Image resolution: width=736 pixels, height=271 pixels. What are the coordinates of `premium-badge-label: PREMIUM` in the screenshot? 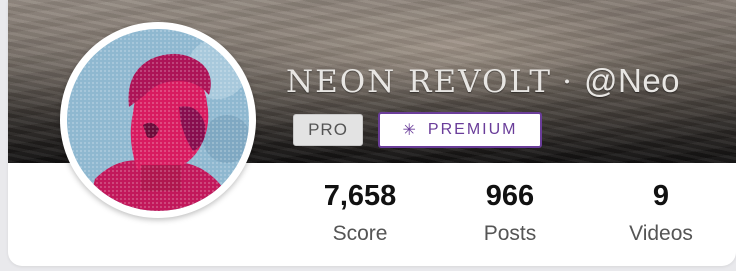 It's located at (472, 129).